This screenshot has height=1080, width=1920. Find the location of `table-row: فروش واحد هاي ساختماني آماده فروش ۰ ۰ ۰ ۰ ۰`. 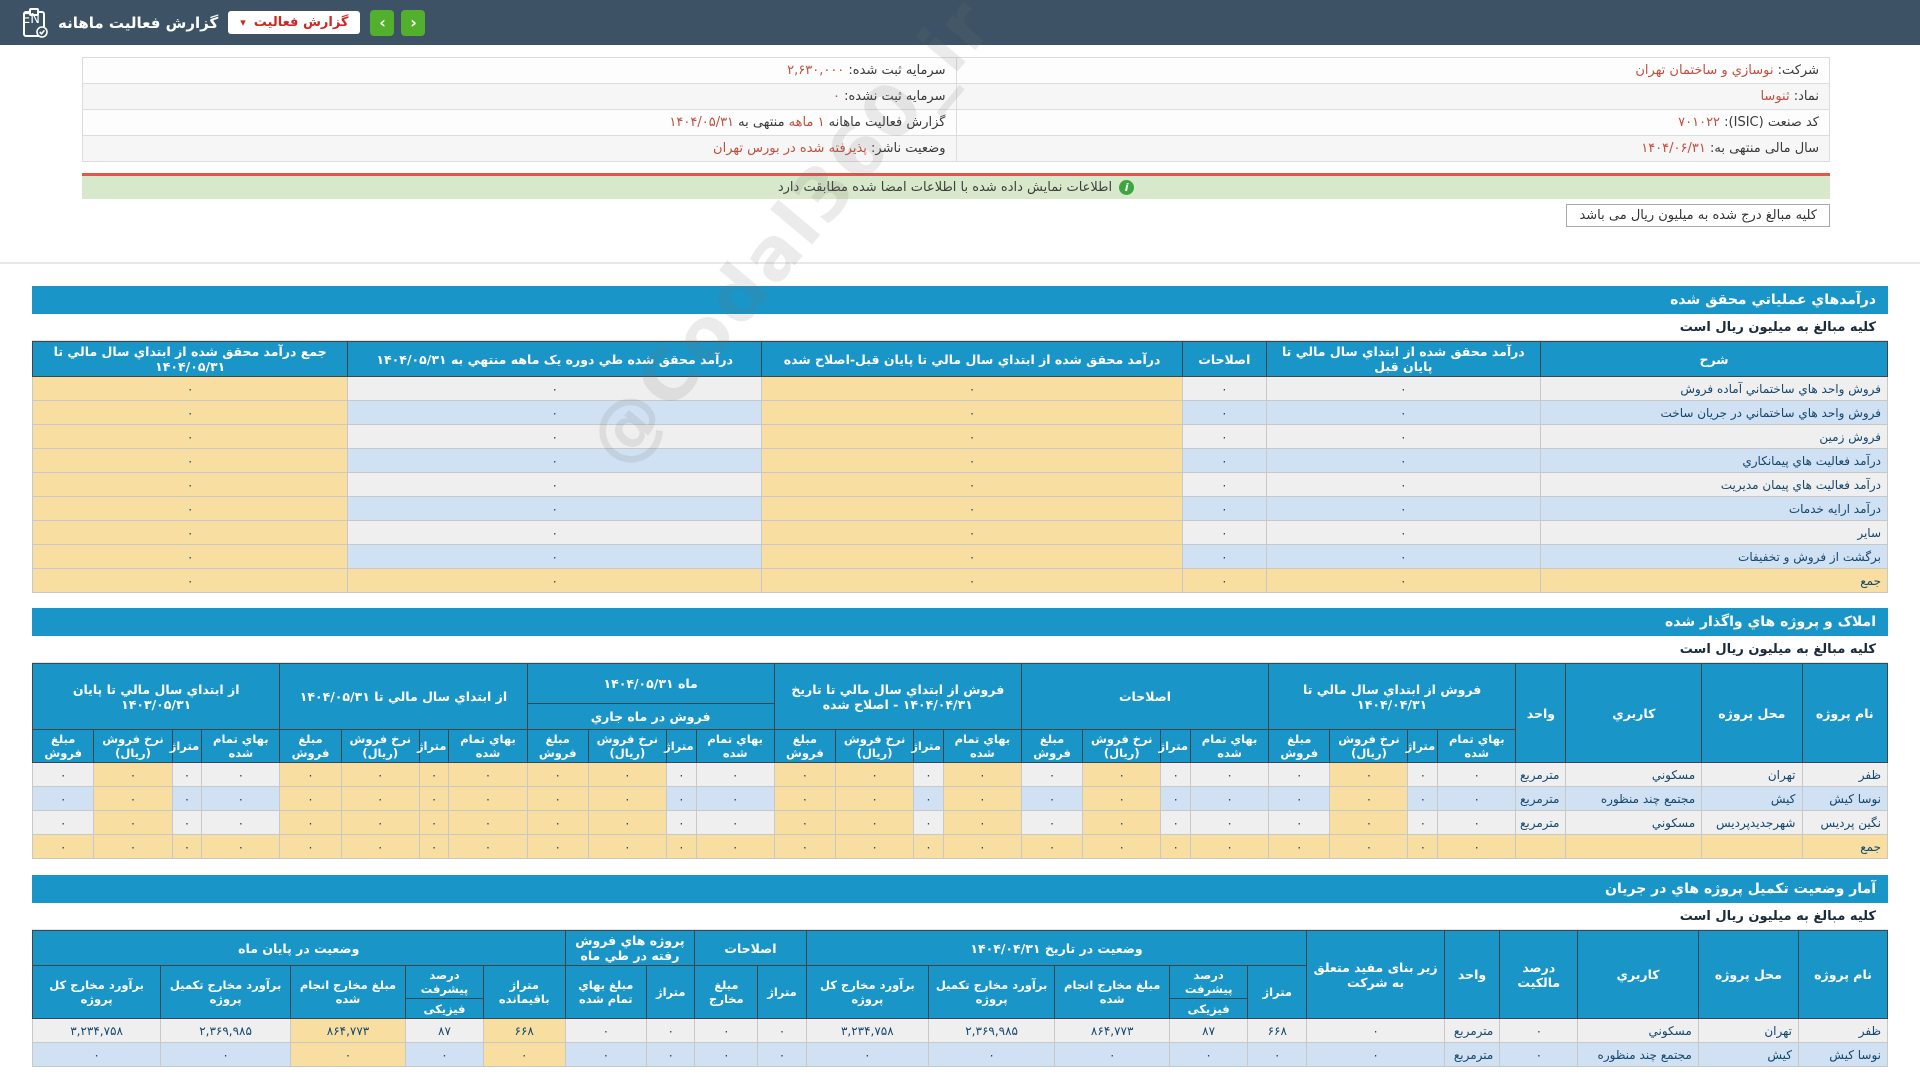

table-row: فروش واحد هاي ساختماني آماده فروش ۰ ۰ ۰ ۰ ۰ is located at coordinates (959, 388).